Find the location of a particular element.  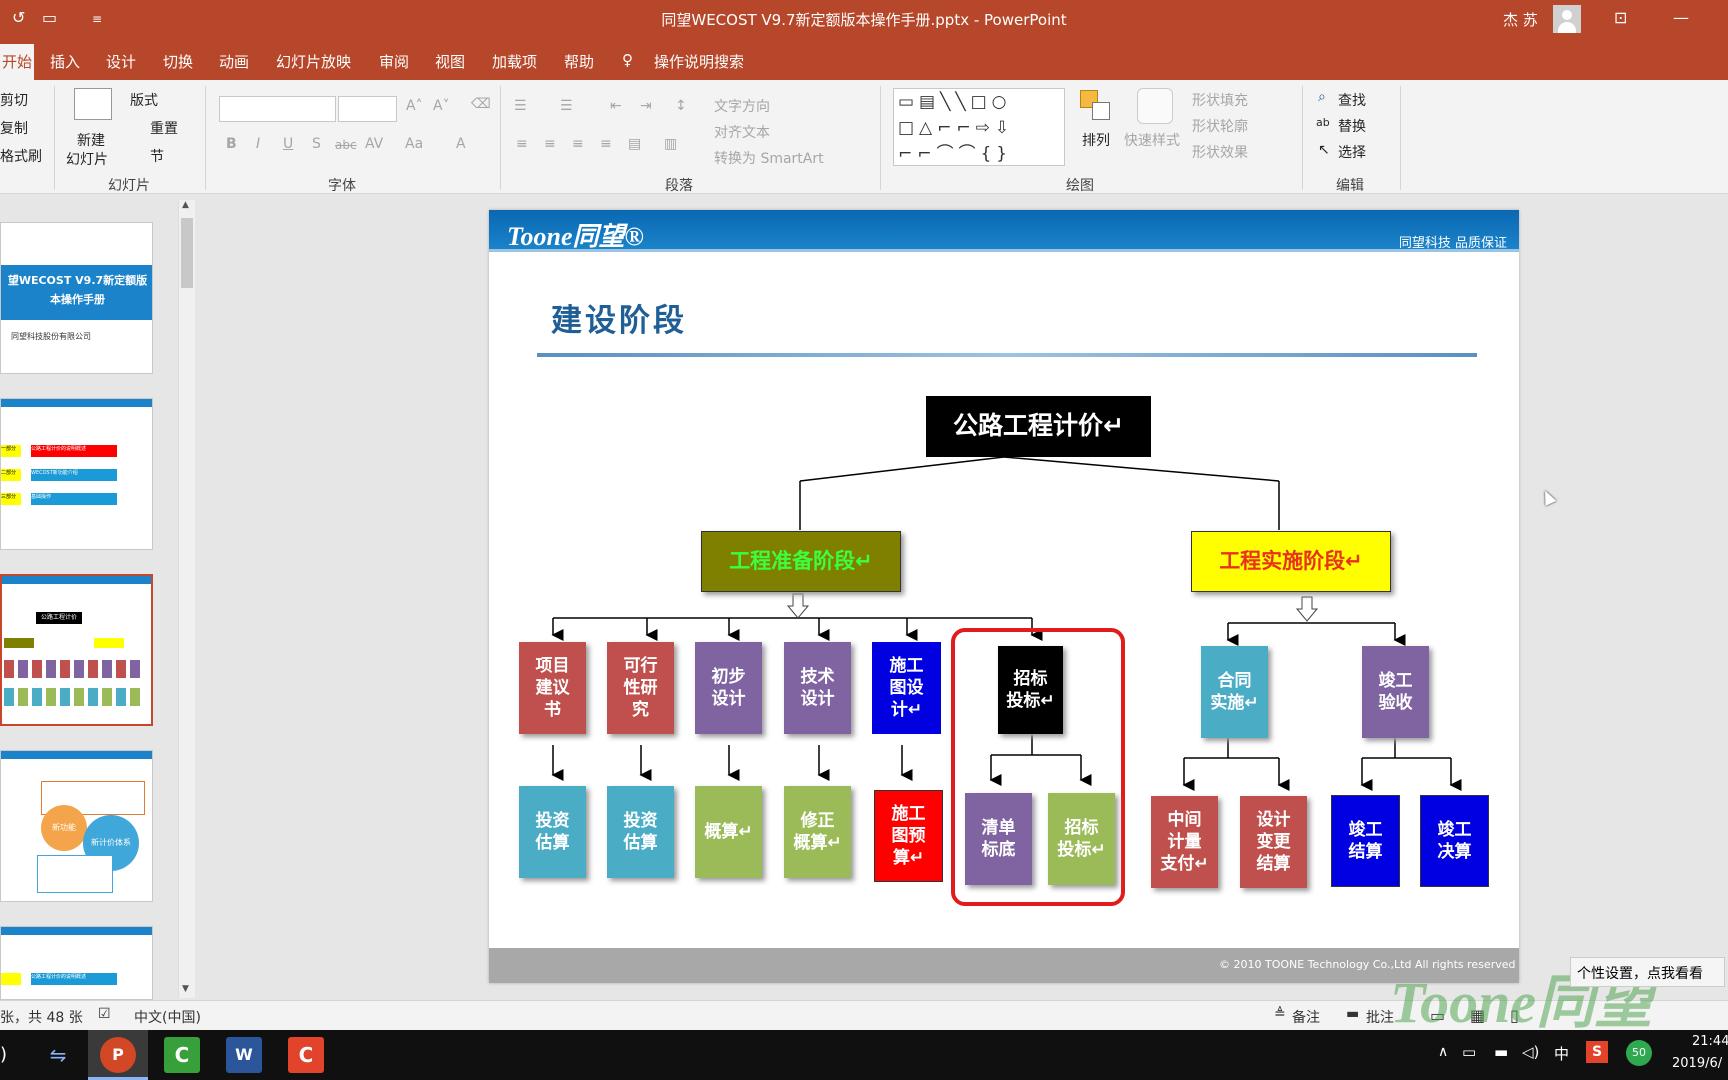

language-status: 中文(中国) is located at coordinates (167, 1017).